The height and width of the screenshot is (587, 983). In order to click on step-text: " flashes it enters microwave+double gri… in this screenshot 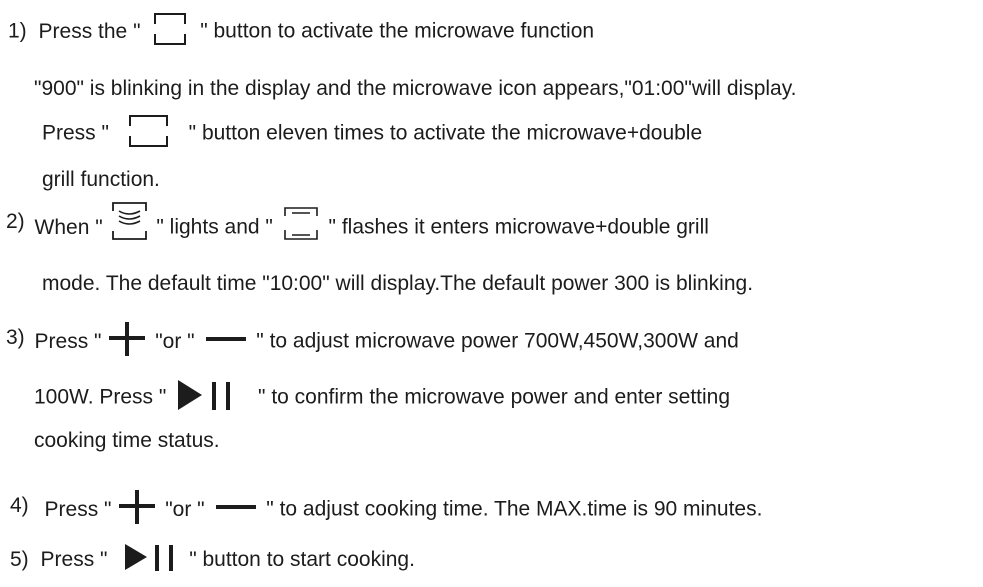, I will do `click(518, 227)`.